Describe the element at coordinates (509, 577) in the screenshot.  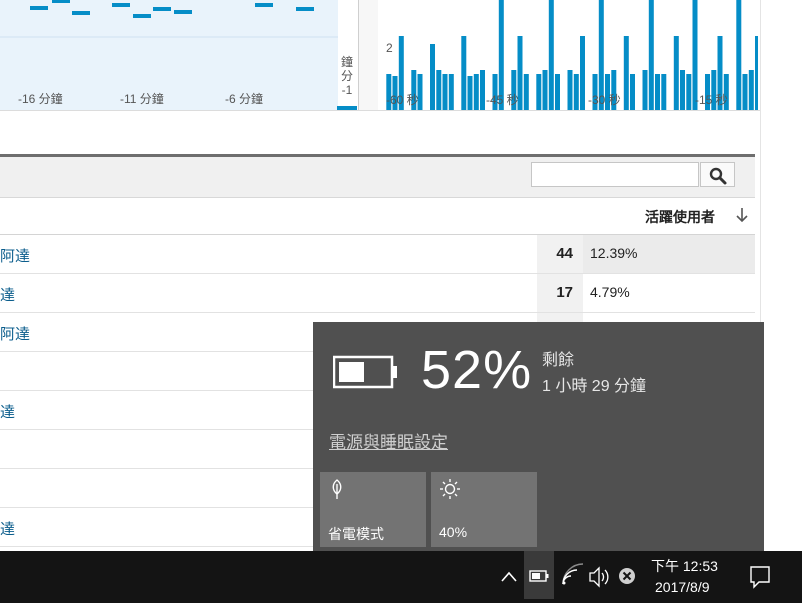
I see `chevron-up-icon` at that location.